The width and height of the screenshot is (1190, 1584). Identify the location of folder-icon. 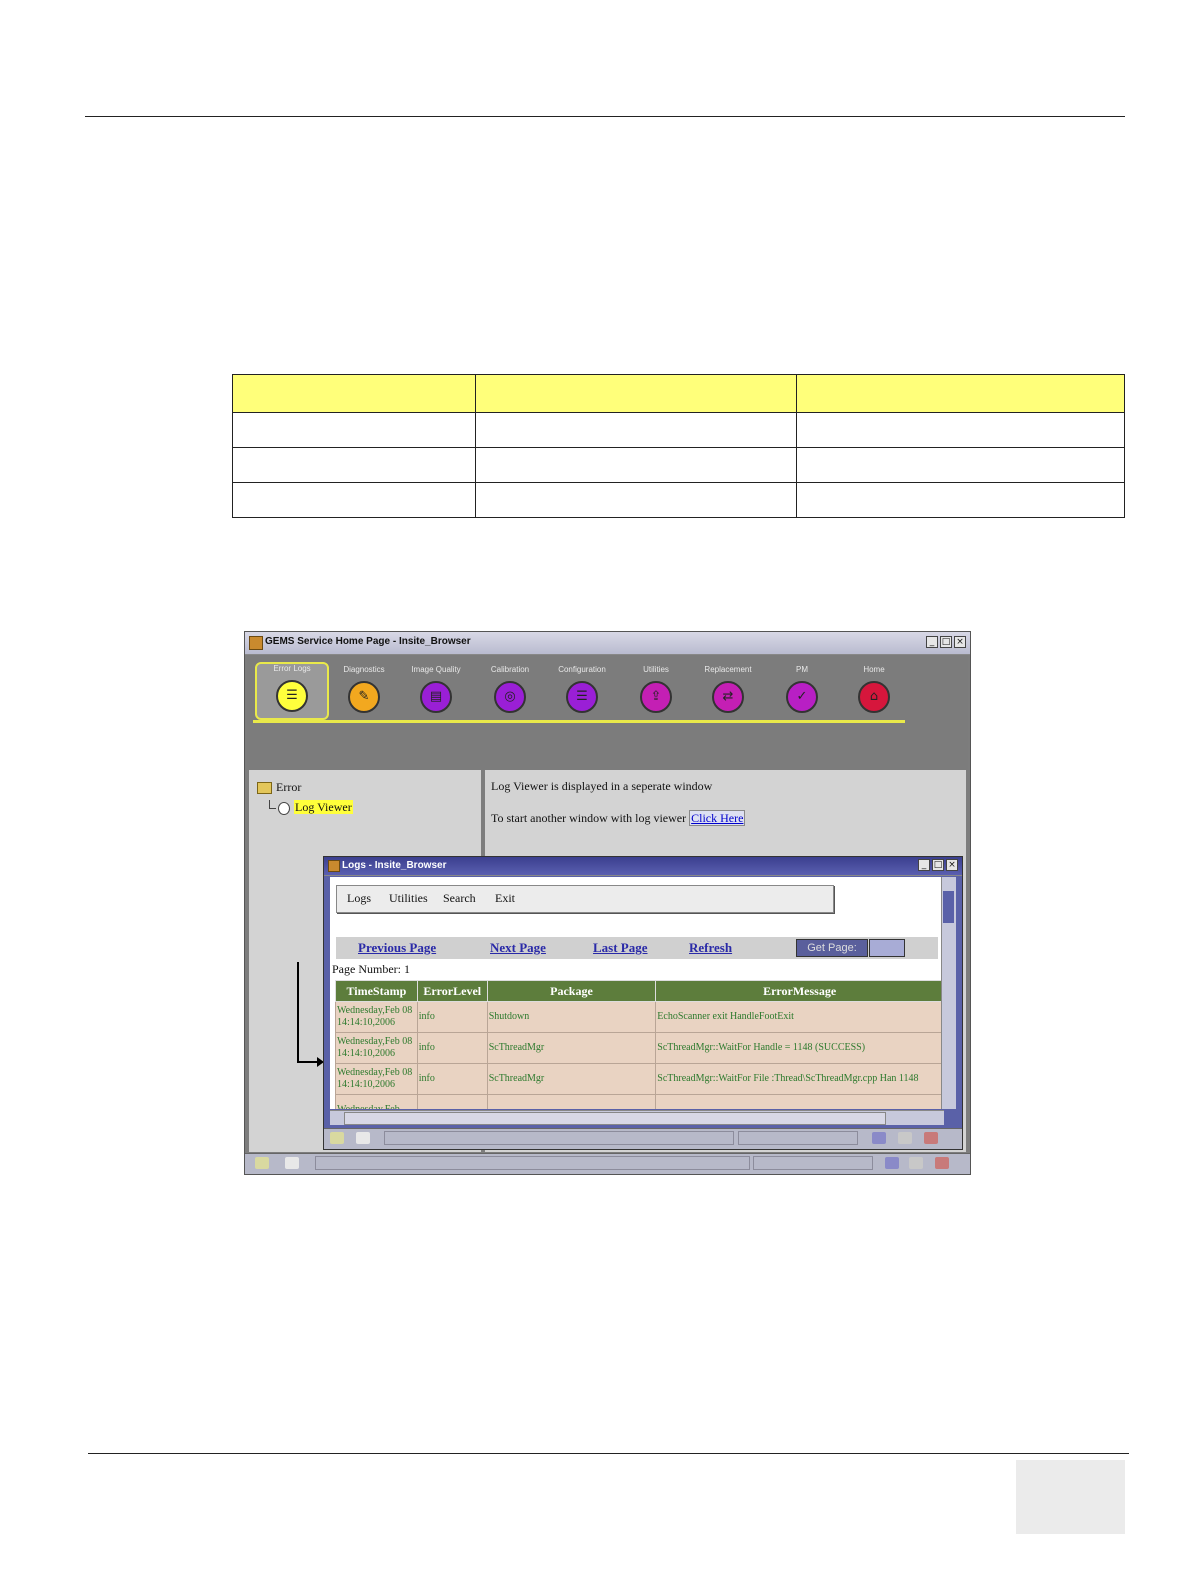
(264, 788).